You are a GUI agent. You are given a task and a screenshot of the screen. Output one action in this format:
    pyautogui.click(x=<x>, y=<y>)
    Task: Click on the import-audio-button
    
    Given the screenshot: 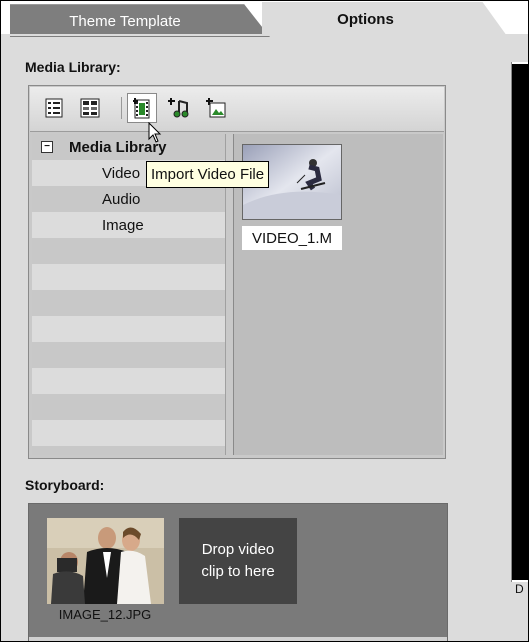 What is the action you would take?
    pyautogui.click(x=179, y=108)
    